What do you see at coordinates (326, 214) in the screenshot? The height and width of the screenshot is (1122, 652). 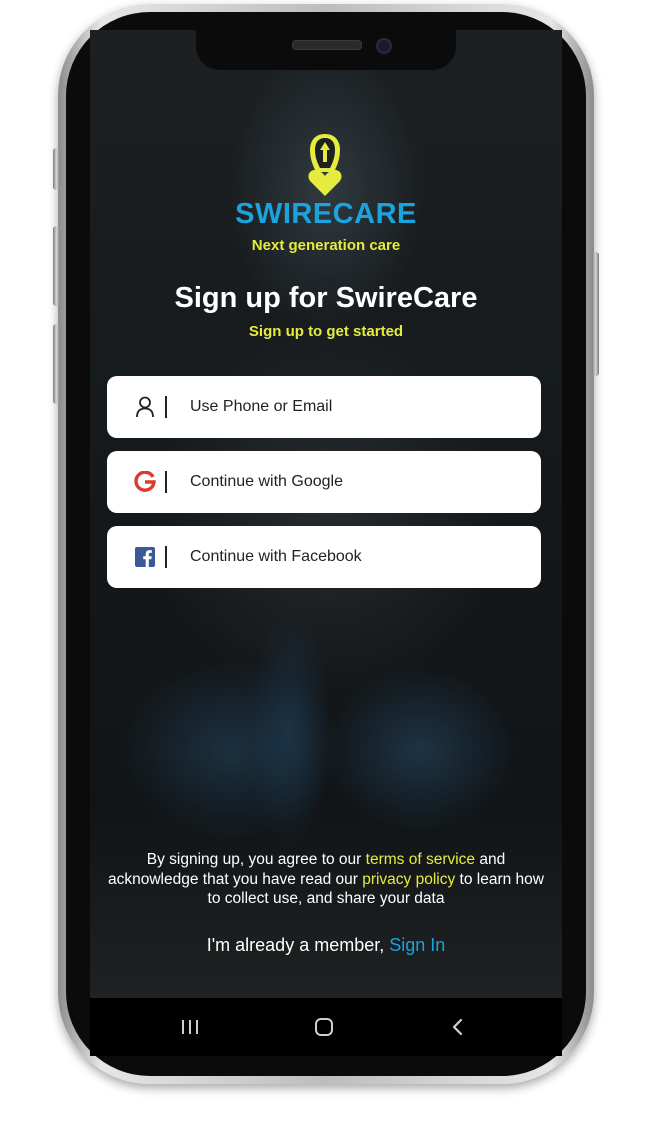 I see `brand-name: SWIRECARE` at bounding box center [326, 214].